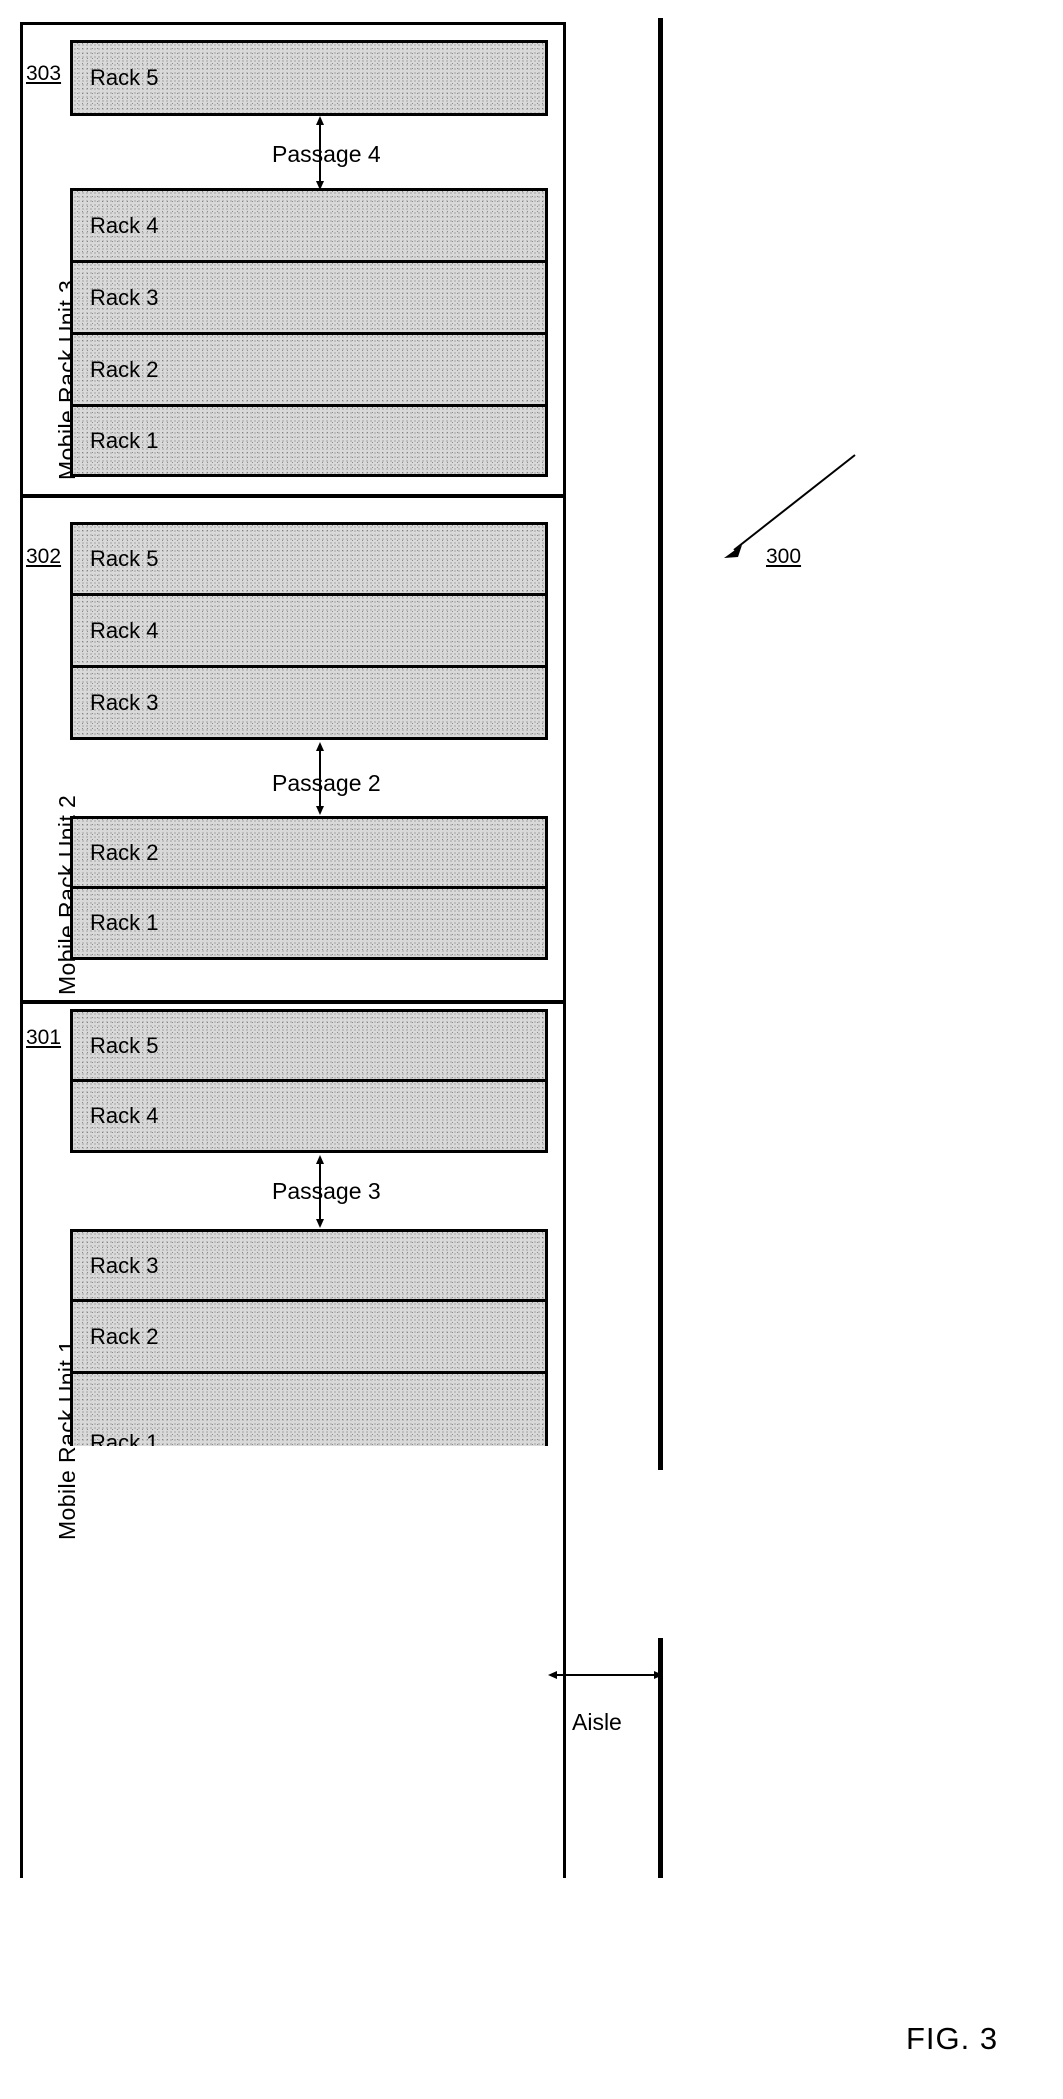  Describe the element at coordinates (660, 744) in the screenshot. I see `aisle-wall-upper` at that location.